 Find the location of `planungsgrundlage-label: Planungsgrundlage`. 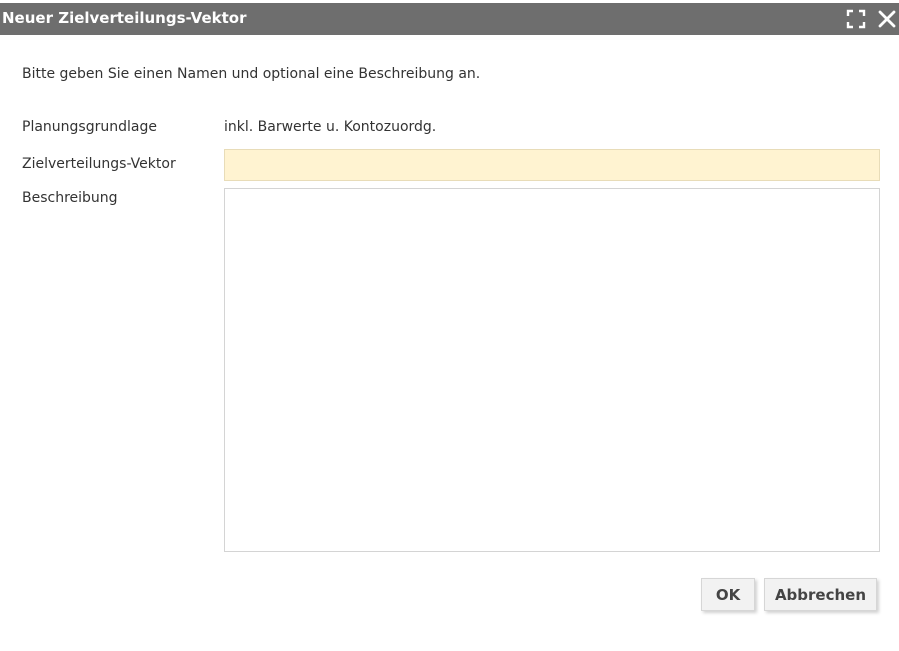

planungsgrundlage-label: Planungsgrundlage is located at coordinates (89, 127).